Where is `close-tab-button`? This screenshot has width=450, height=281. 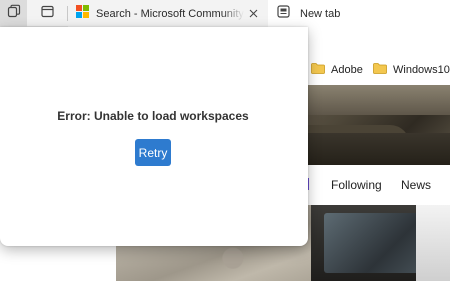
close-tab-button is located at coordinates (253, 13).